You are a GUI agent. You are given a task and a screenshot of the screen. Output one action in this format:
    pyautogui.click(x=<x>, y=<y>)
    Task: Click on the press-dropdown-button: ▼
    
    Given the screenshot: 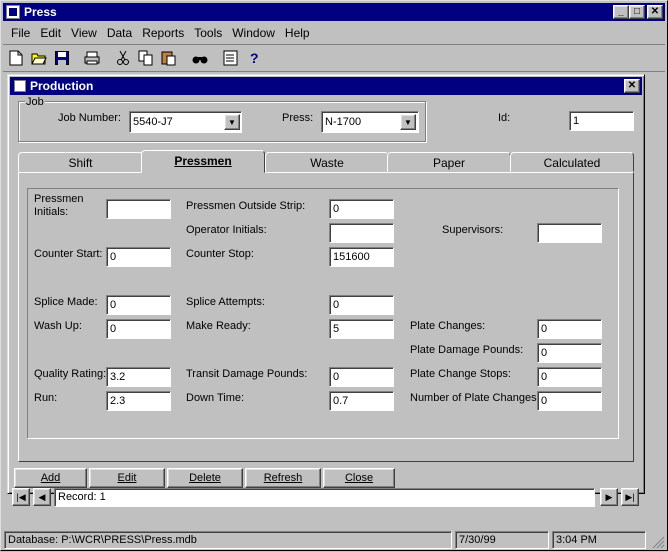 What is the action you would take?
    pyautogui.click(x=408, y=122)
    